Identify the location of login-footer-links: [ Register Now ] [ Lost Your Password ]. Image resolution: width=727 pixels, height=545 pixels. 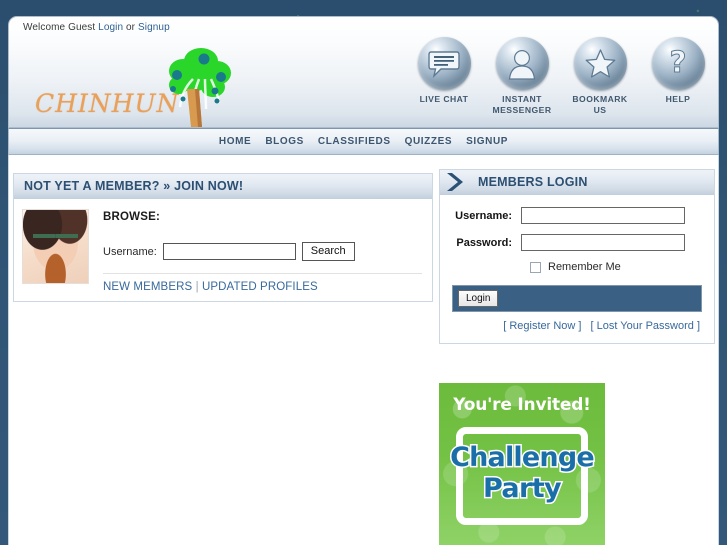
(577, 324).